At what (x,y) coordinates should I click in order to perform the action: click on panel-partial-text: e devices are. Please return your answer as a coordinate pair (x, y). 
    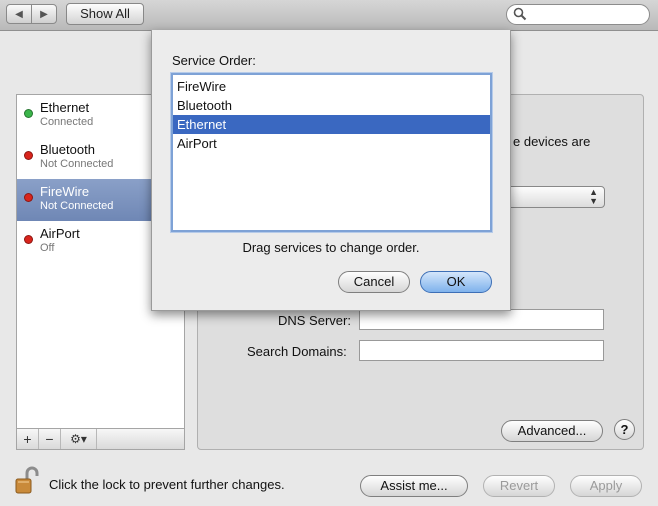
    Looking at the image, I should click on (552, 141).